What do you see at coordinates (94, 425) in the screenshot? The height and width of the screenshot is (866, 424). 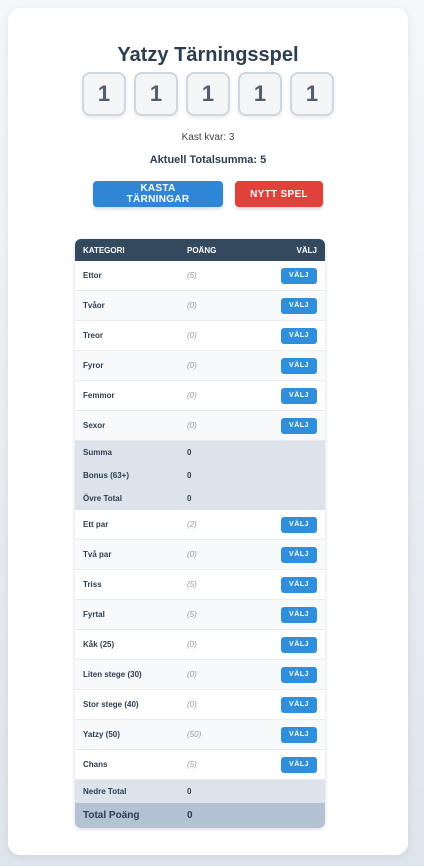 I see `category-name: Sexor` at bounding box center [94, 425].